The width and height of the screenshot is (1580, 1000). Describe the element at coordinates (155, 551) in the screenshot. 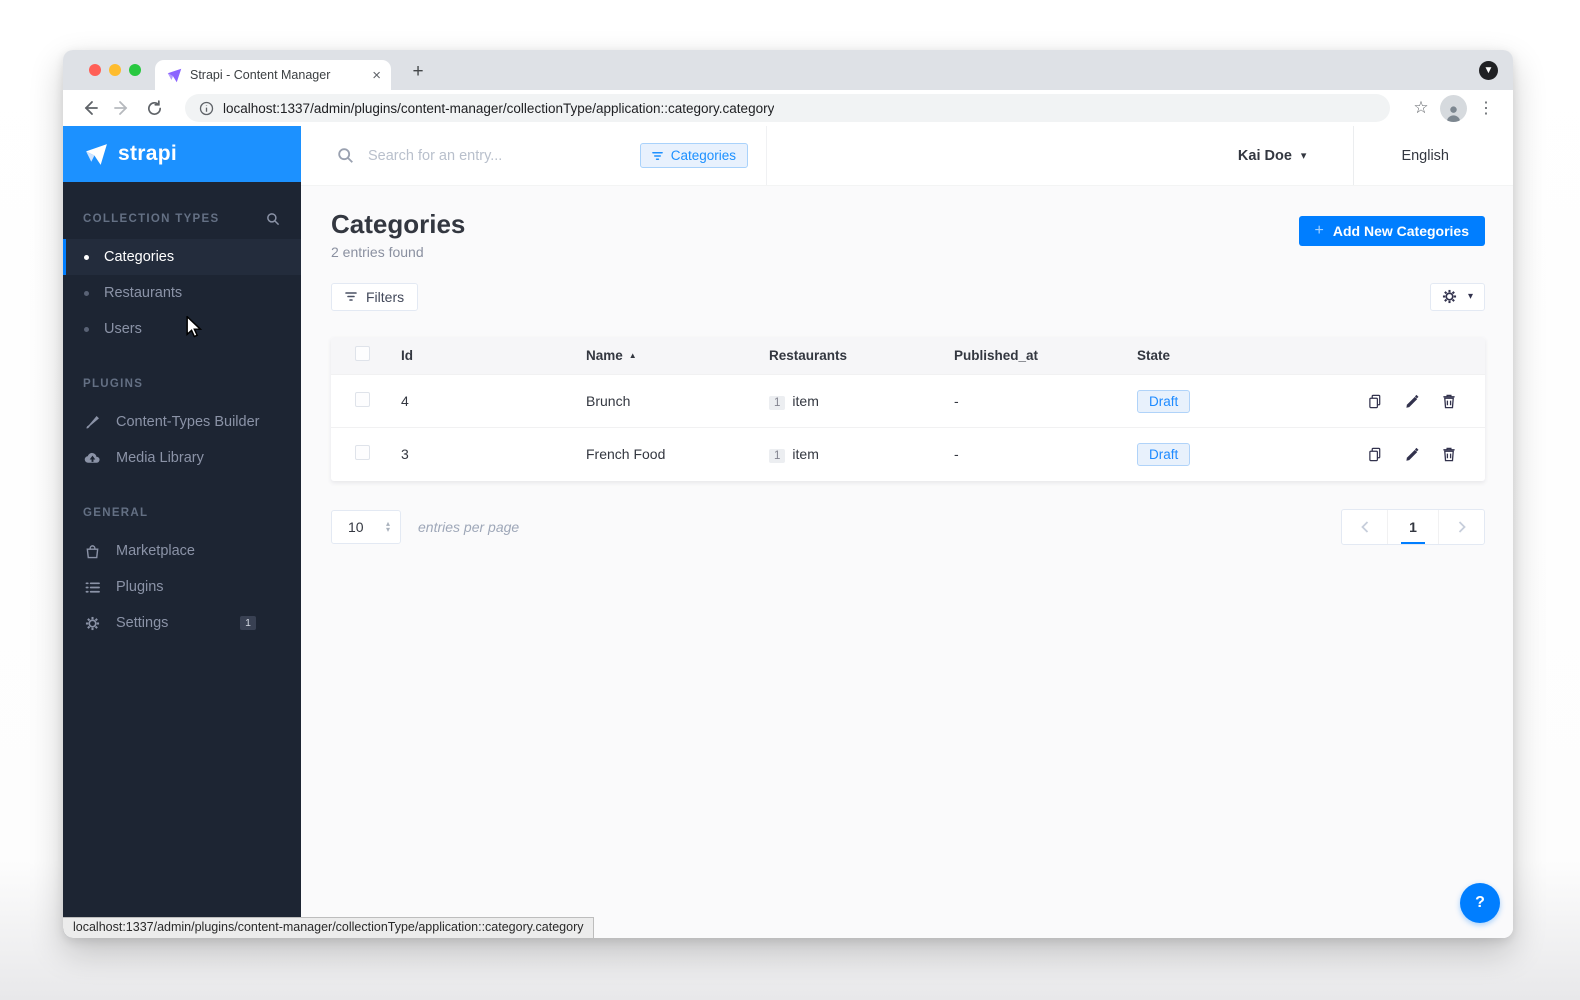

I see `sidebar-item-label: Marketplace` at that location.